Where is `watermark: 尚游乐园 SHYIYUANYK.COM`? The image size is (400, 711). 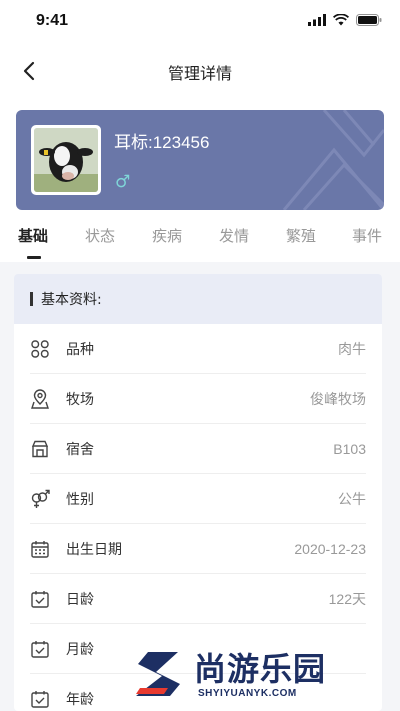
watermark: 尚游乐园 SHYIYUANYK.COM is located at coordinates (260, 675).